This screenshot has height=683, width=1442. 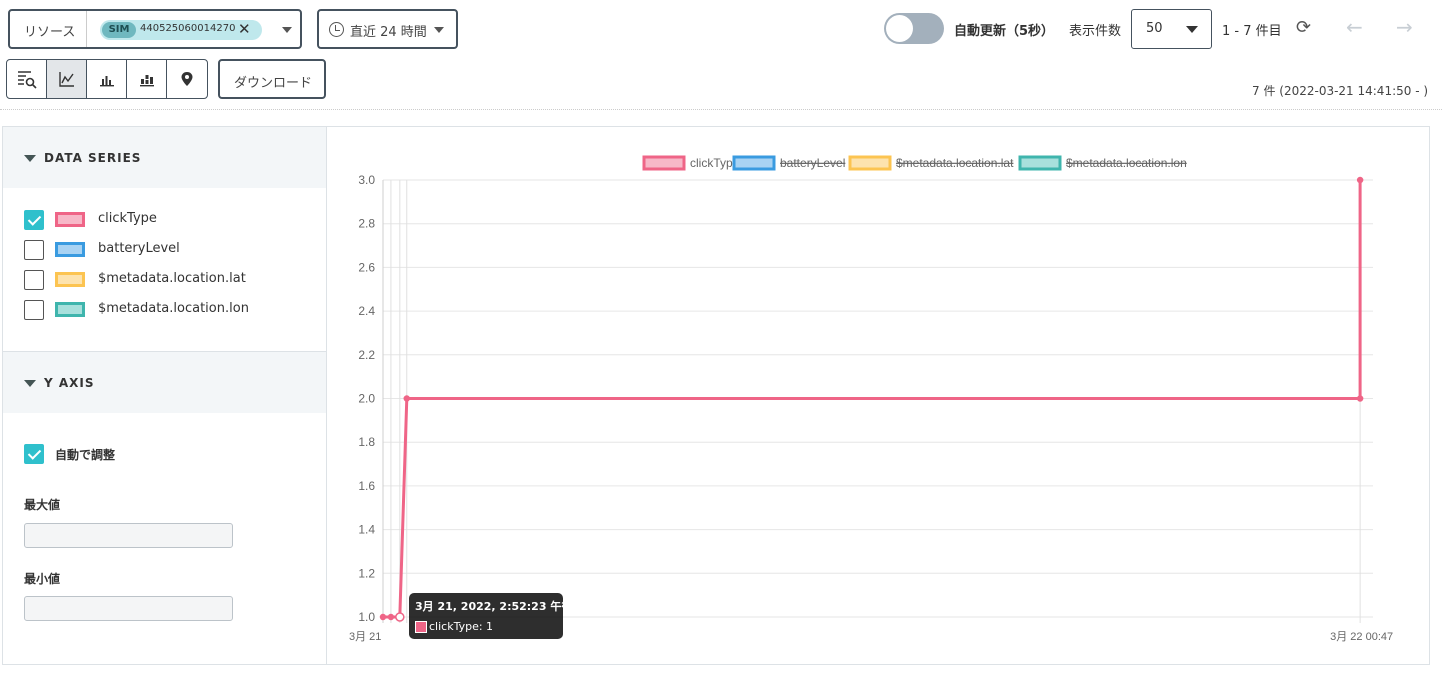 I want to click on download-button: ダウンロード, so click(x=272, y=79).